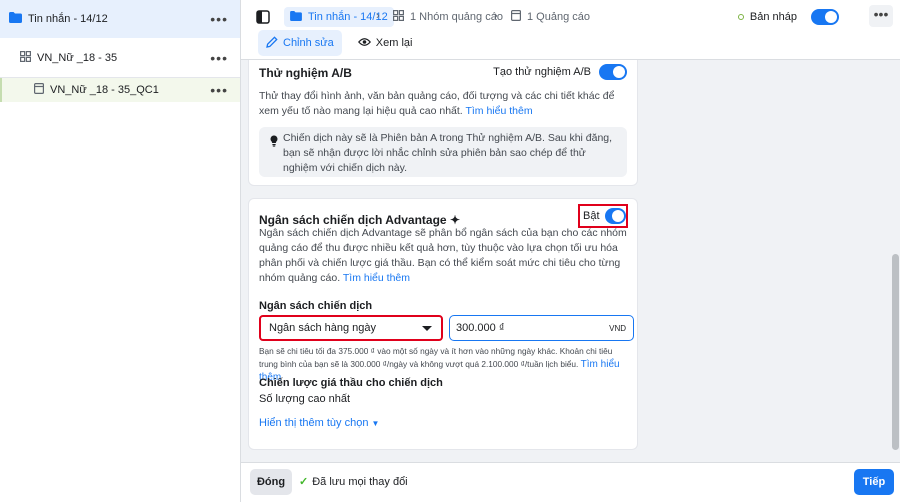  Describe the element at coordinates (558, 17) in the screenshot. I see `breadcrumb-label: 1 Quảng cáo` at that location.